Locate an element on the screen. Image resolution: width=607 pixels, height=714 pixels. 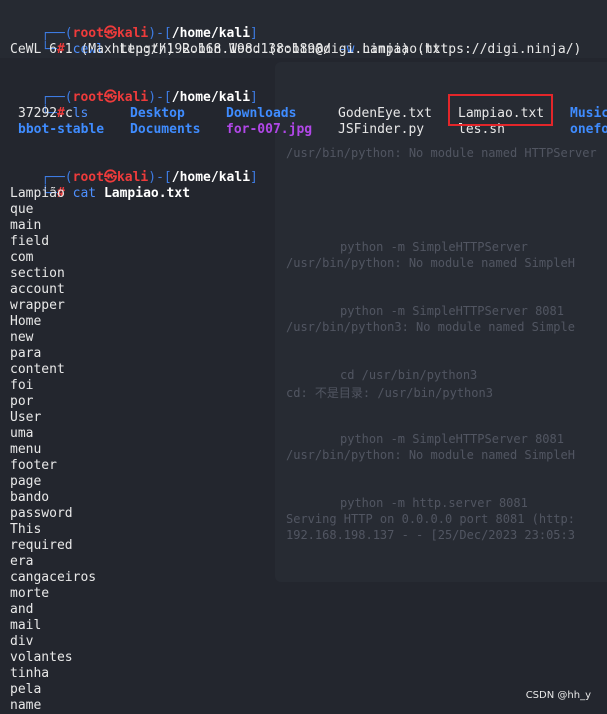
ls-item: JSFinder.py is located at coordinates (381, 129).